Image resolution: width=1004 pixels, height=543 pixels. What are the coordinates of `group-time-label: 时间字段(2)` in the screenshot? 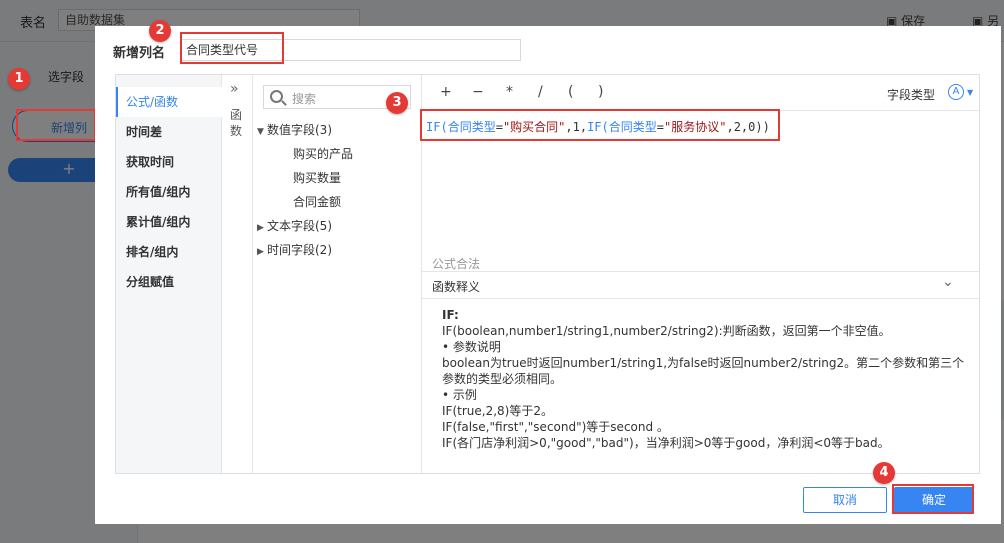 It's located at (299, 250).